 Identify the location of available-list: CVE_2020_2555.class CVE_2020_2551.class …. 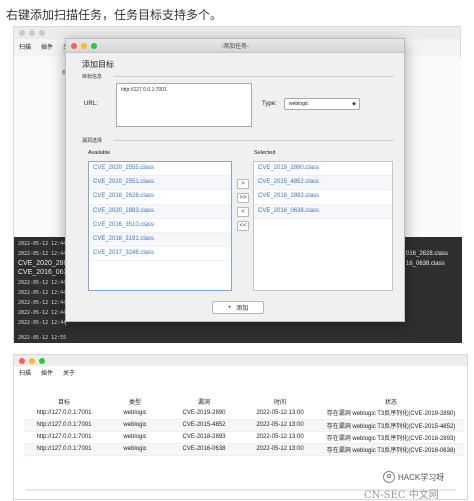
(160, 226).